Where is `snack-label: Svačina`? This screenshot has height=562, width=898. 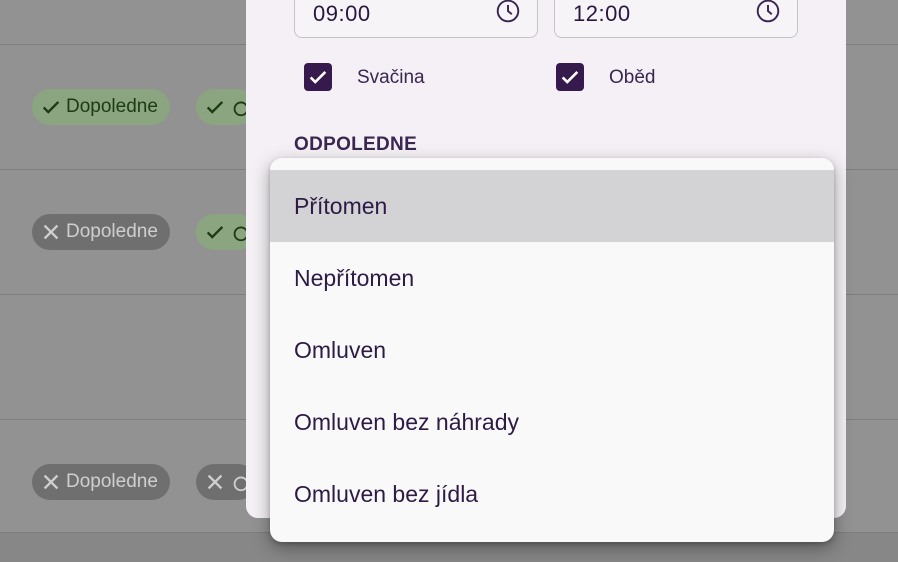
snack-label: Svačina is located at coordinates (391, 77).